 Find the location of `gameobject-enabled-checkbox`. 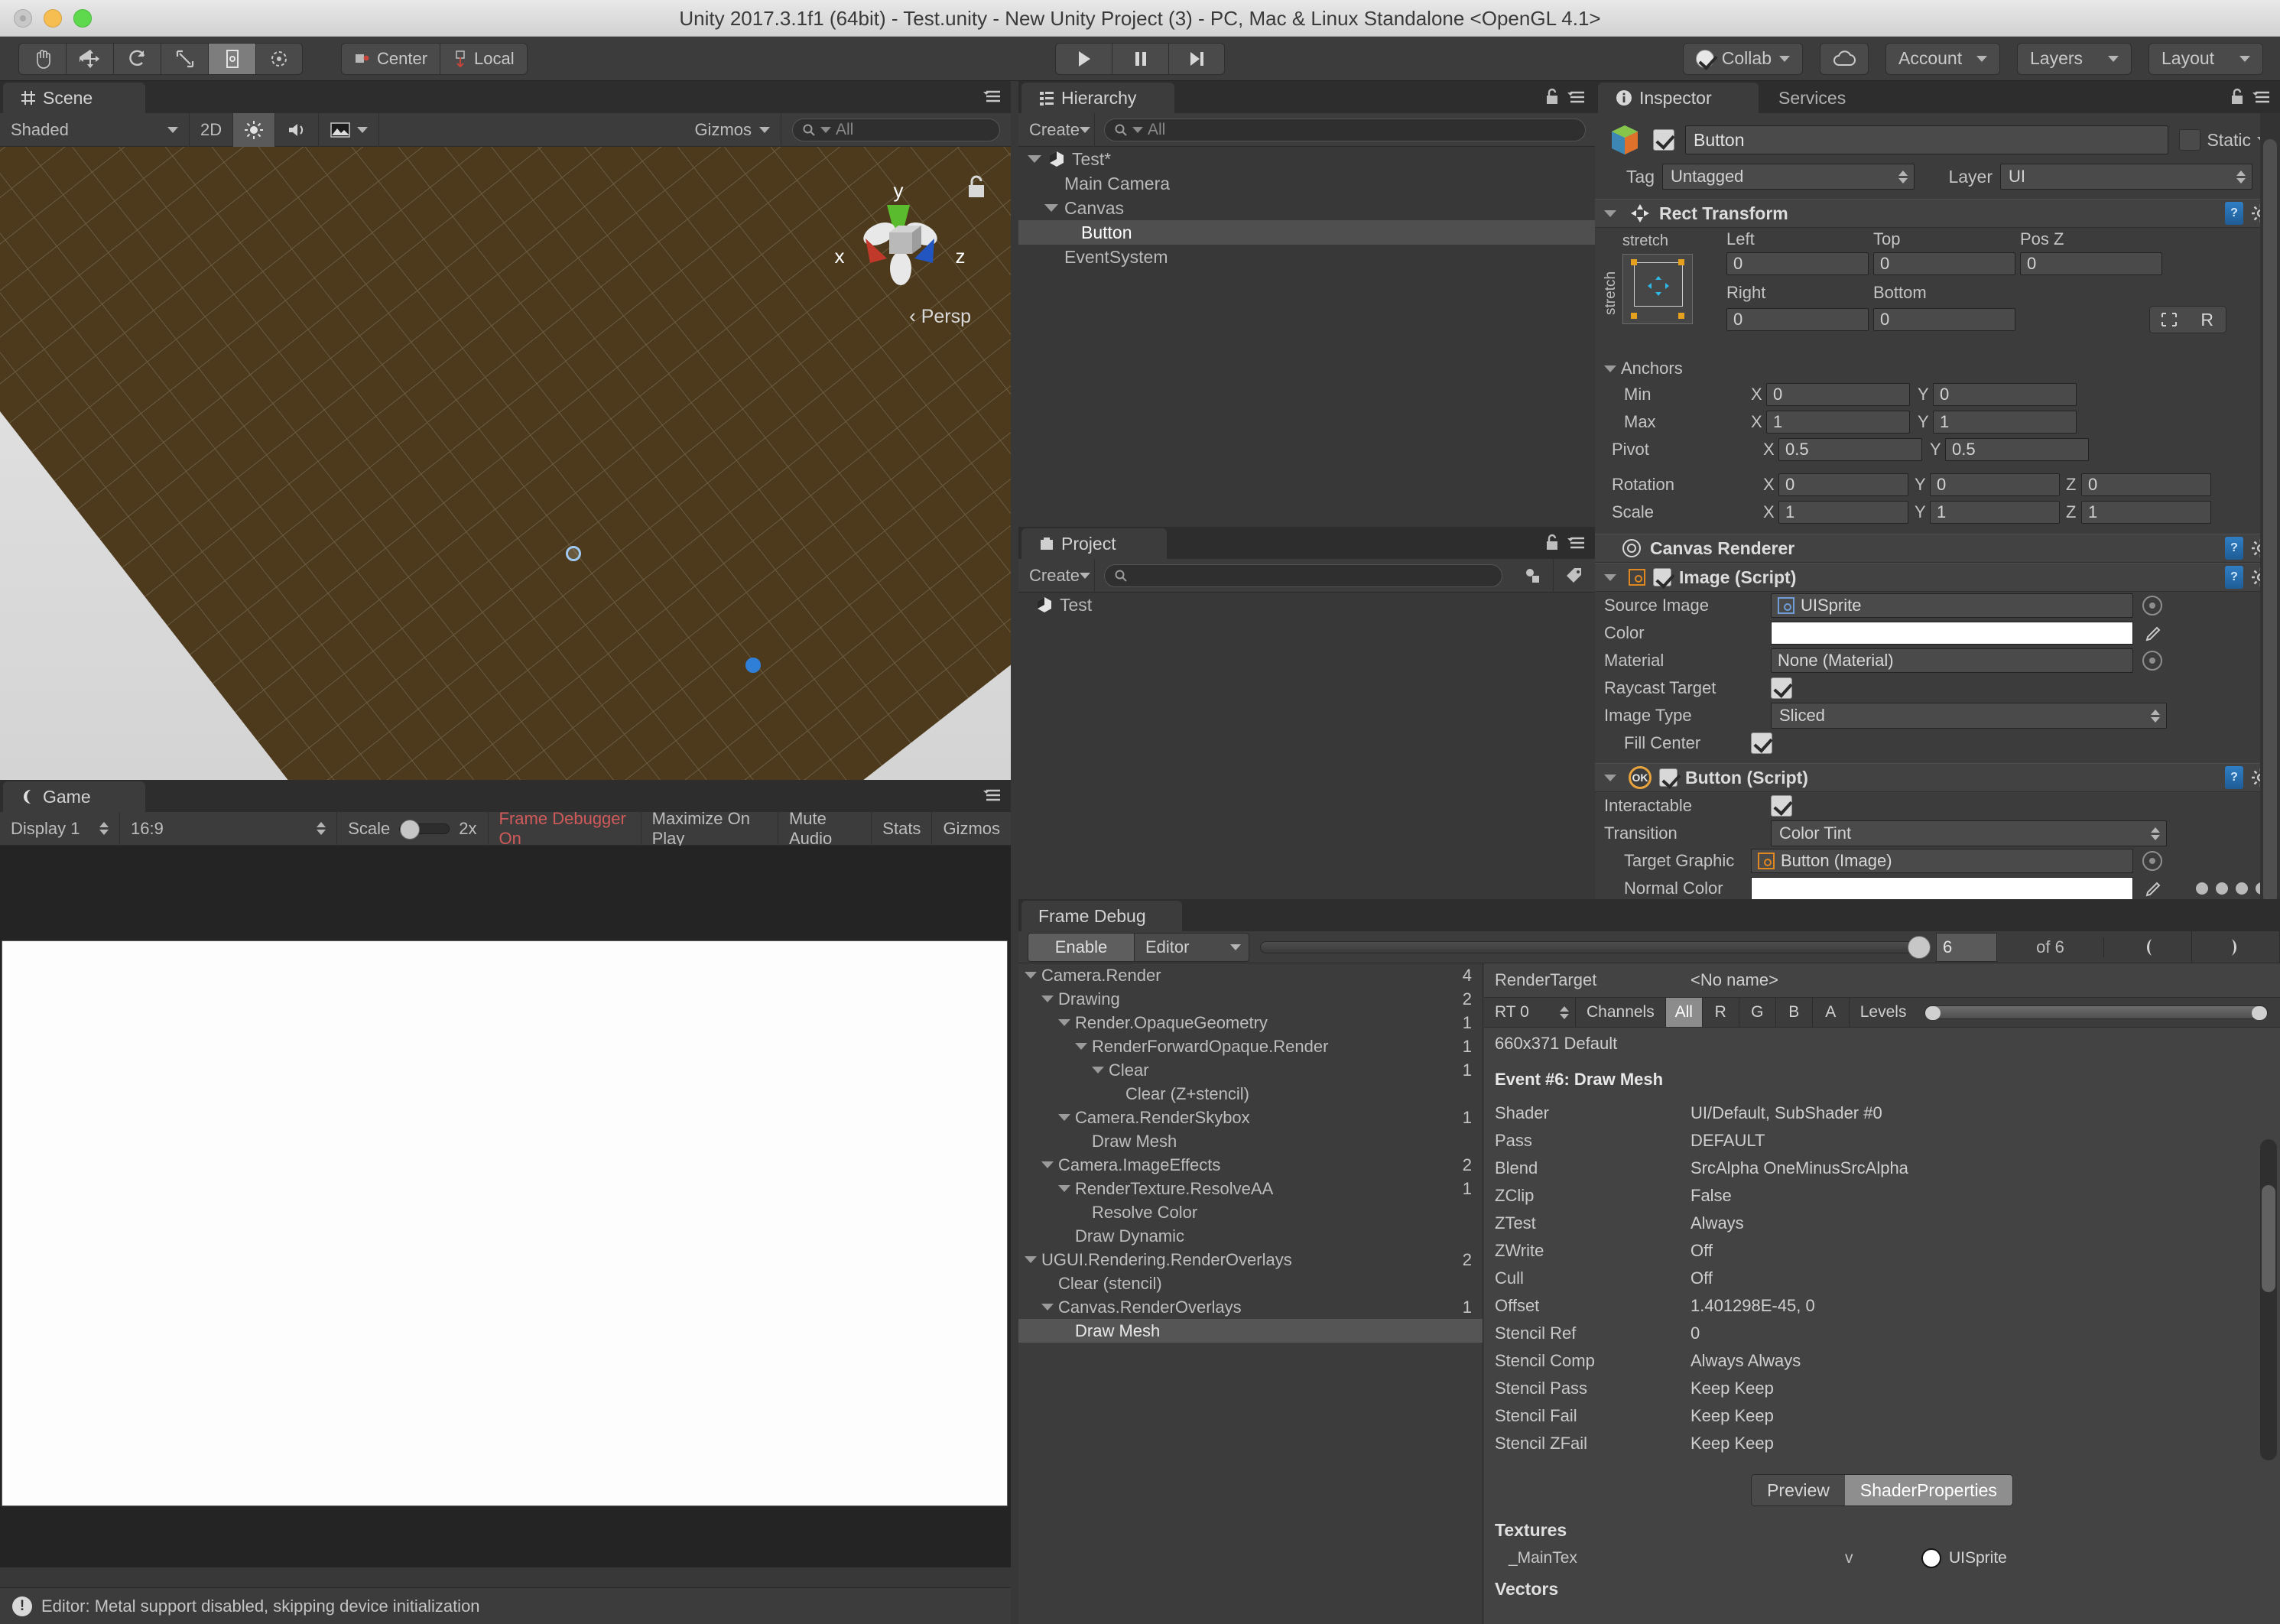

gameobject-enabled-checkbox is located at coordinates (1663, 140).